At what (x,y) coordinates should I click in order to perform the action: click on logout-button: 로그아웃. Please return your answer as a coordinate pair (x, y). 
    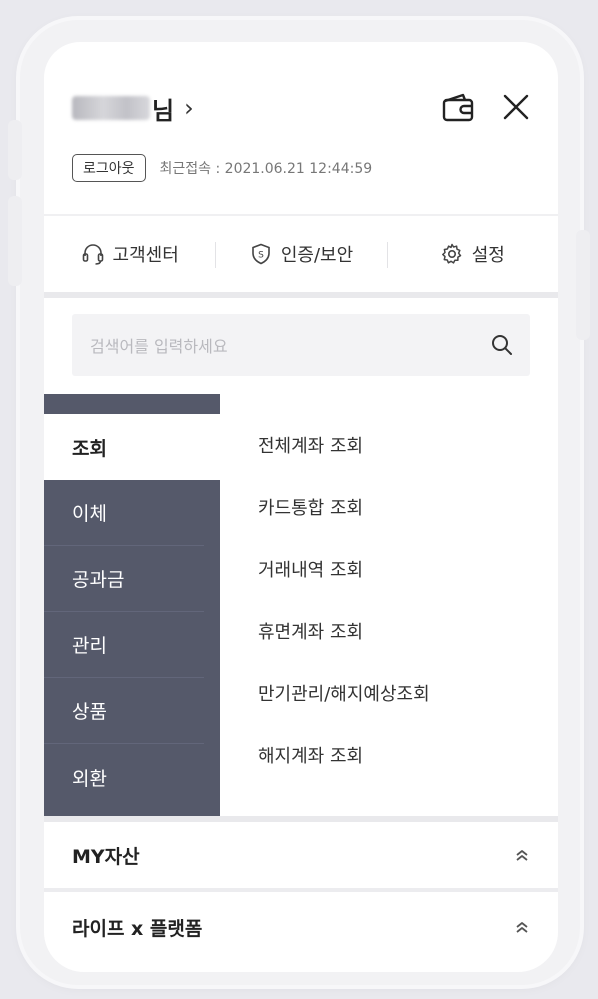
    Looking at the image, I should click on (109, 168).